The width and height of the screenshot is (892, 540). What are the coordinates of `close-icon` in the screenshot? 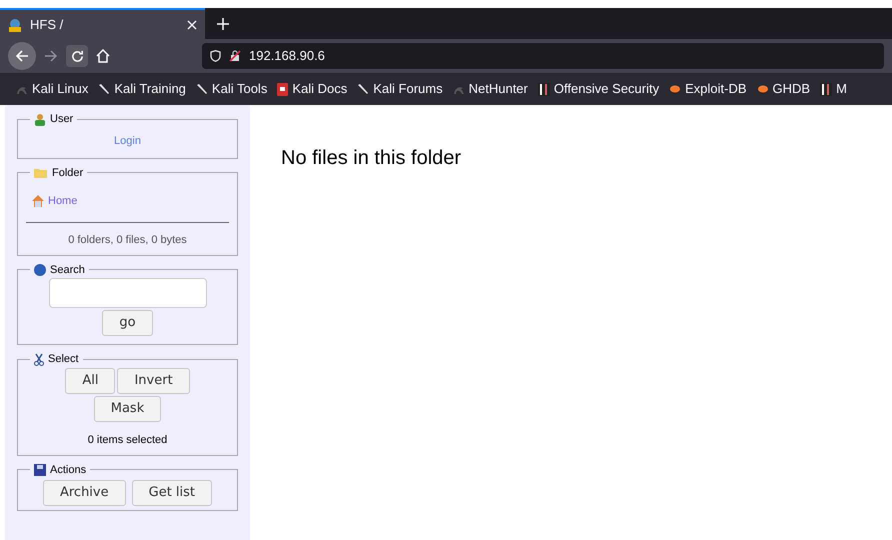 It's located at (192, 25).